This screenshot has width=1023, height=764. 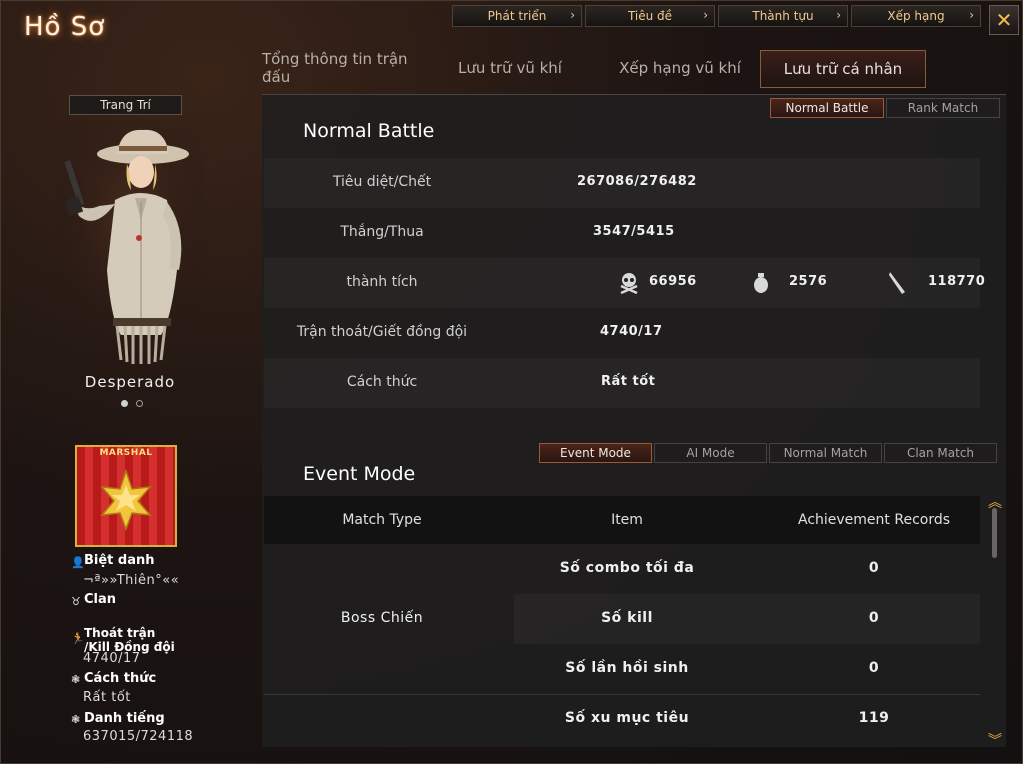 What do you see at coordinates (130, 245) in the screenshot?
I see `character-portrait` at bounding box center [130, 245].